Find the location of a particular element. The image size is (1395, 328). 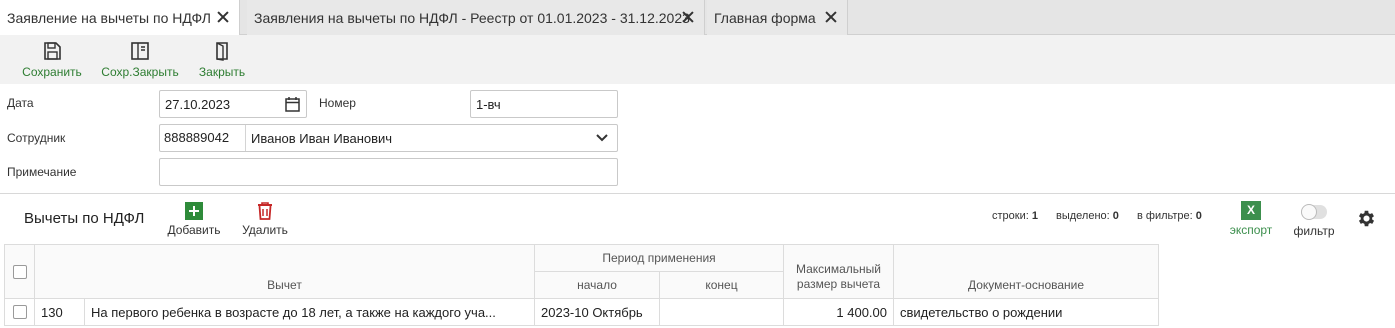

export-button: X экспорт is located at coordinates (1251, 219).